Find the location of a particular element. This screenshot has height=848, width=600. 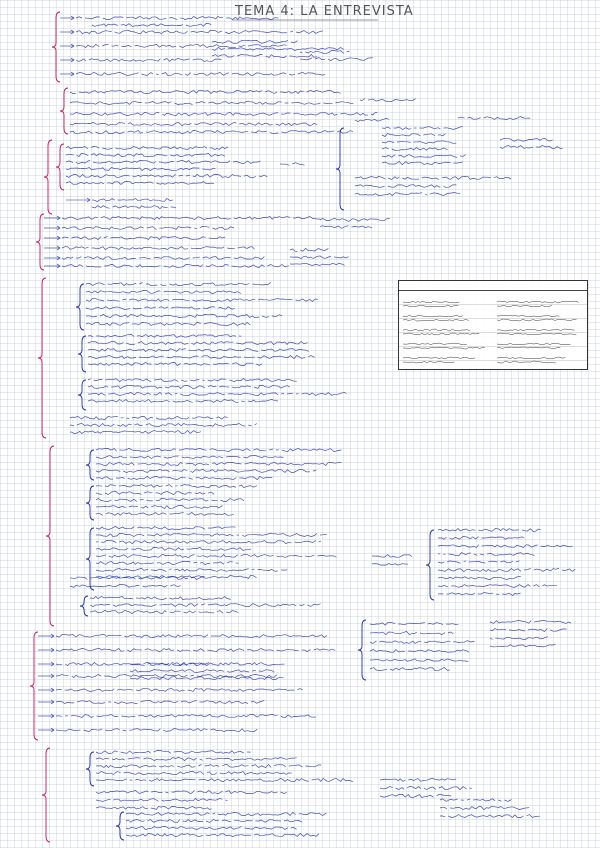

table-body is located at coordinates (493, 327).